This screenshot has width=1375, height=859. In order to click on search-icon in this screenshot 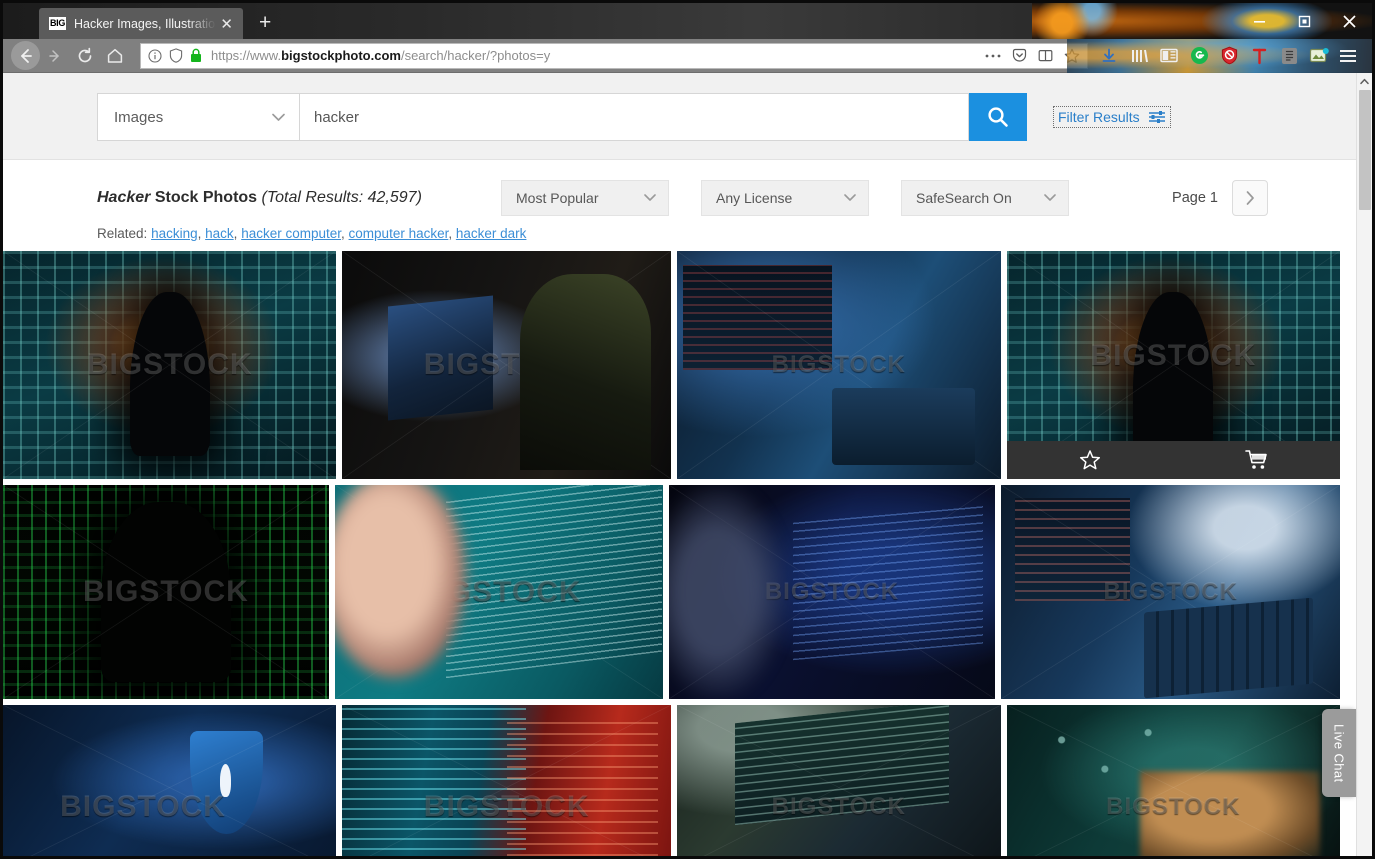, I will do `click(998, 117)`.